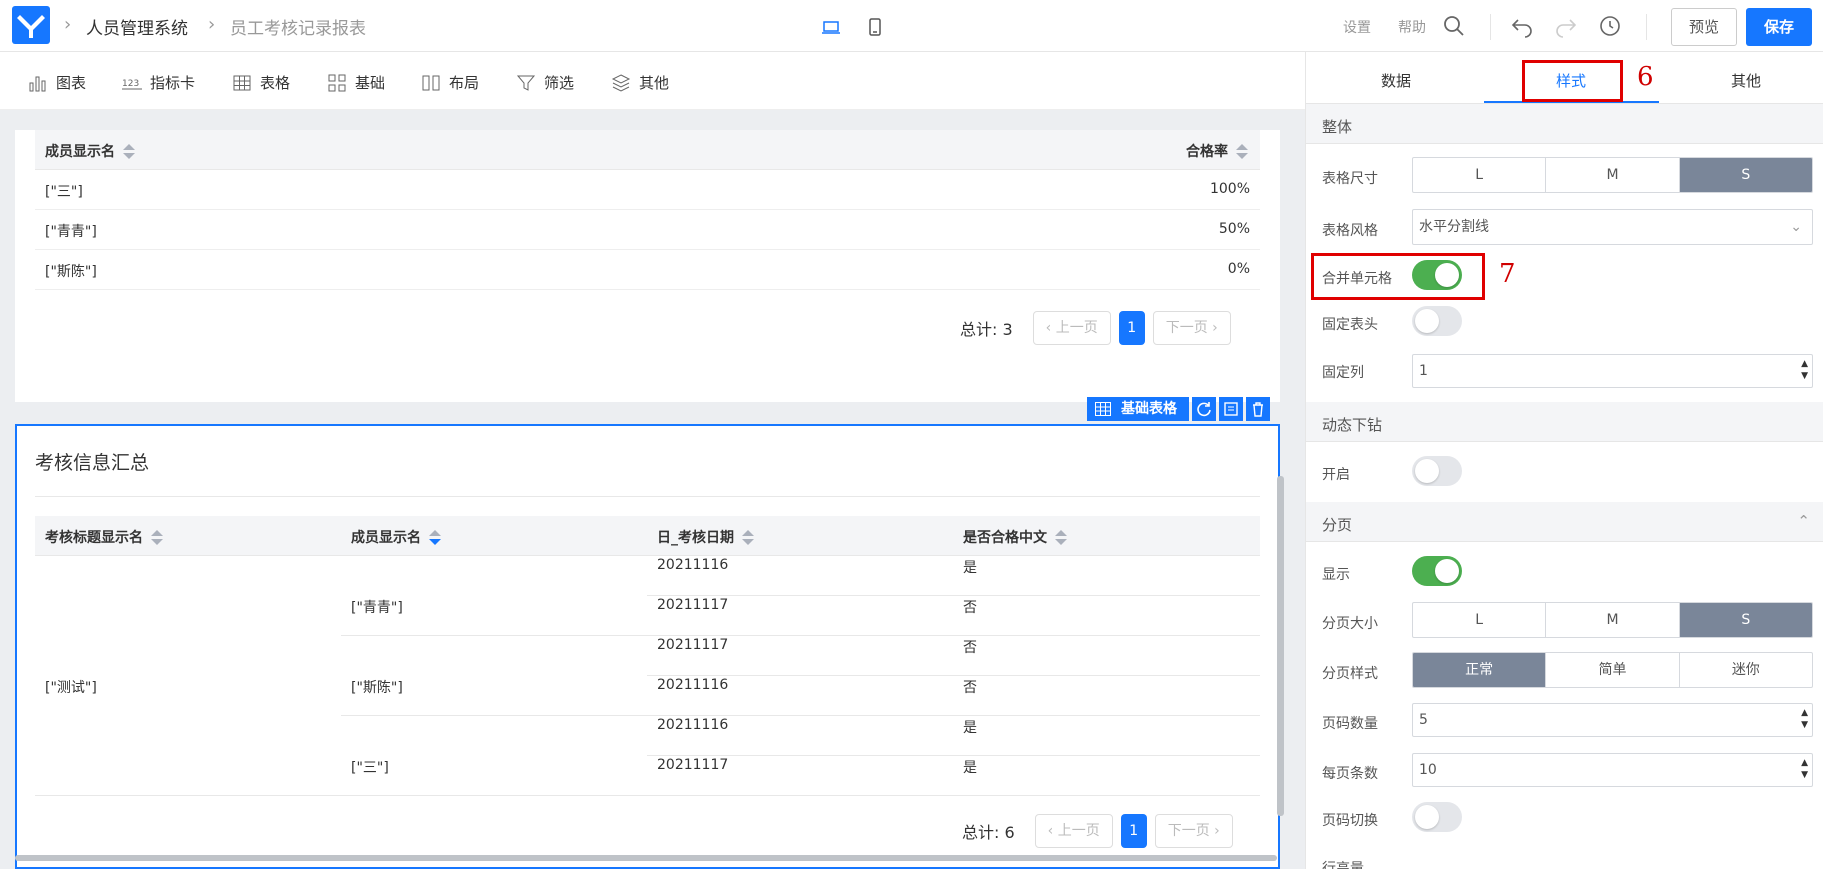 Image resolution: width=1823 pixels, height=869 pixels. What do you see at coordinates (640, 82) in the screenshot?
I see `component-other: 其他` at bounding box center [640, 82].